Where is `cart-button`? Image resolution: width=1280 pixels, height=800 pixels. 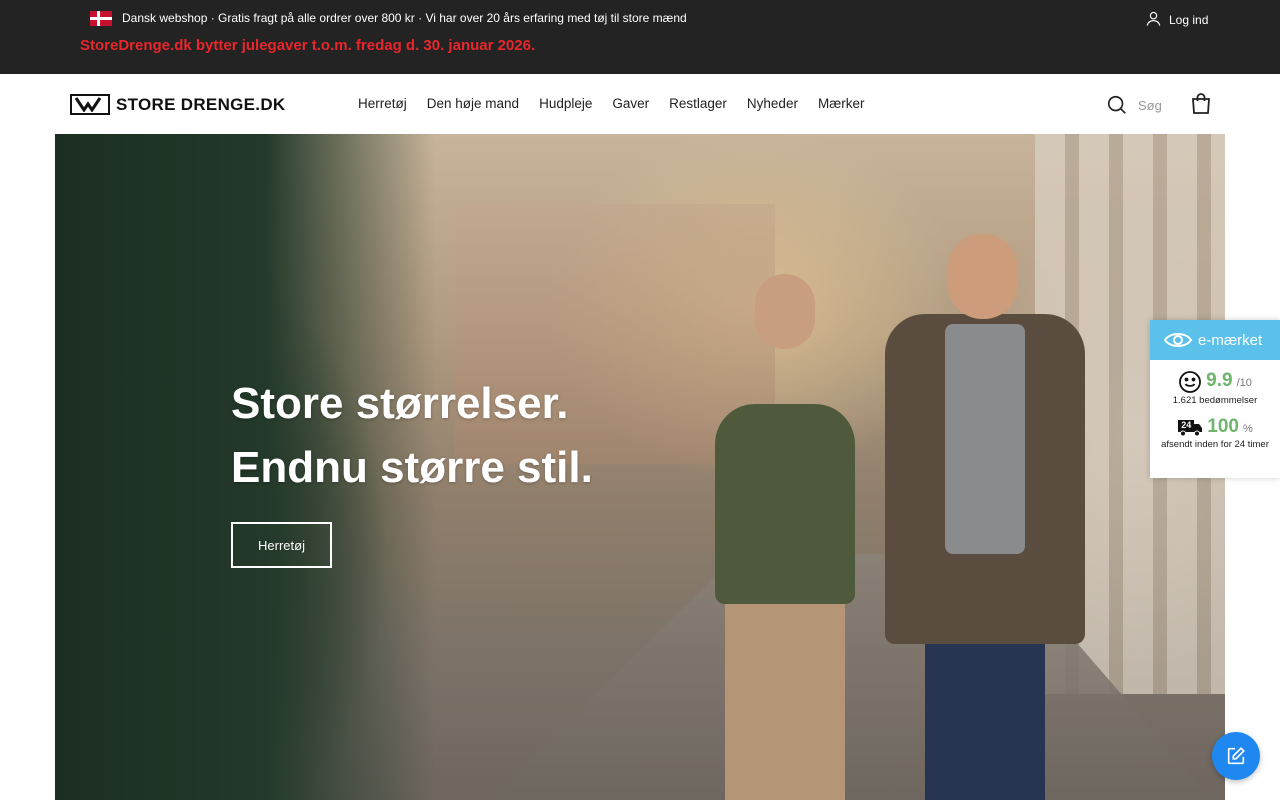
cart-button is located at coordinates (1201, 104).